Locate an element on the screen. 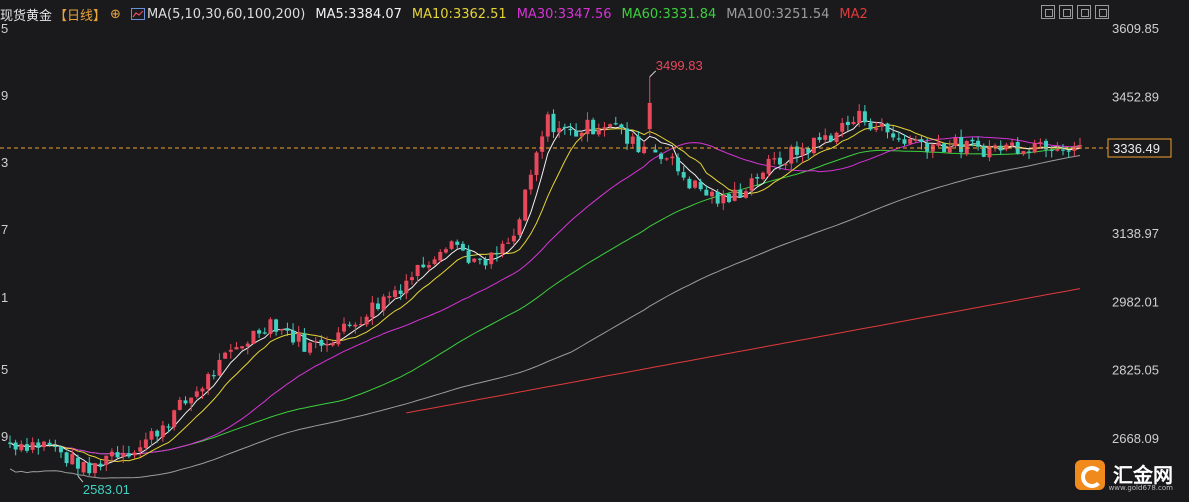  left-axis-tick: 1 is located at coordinates (4, 297).